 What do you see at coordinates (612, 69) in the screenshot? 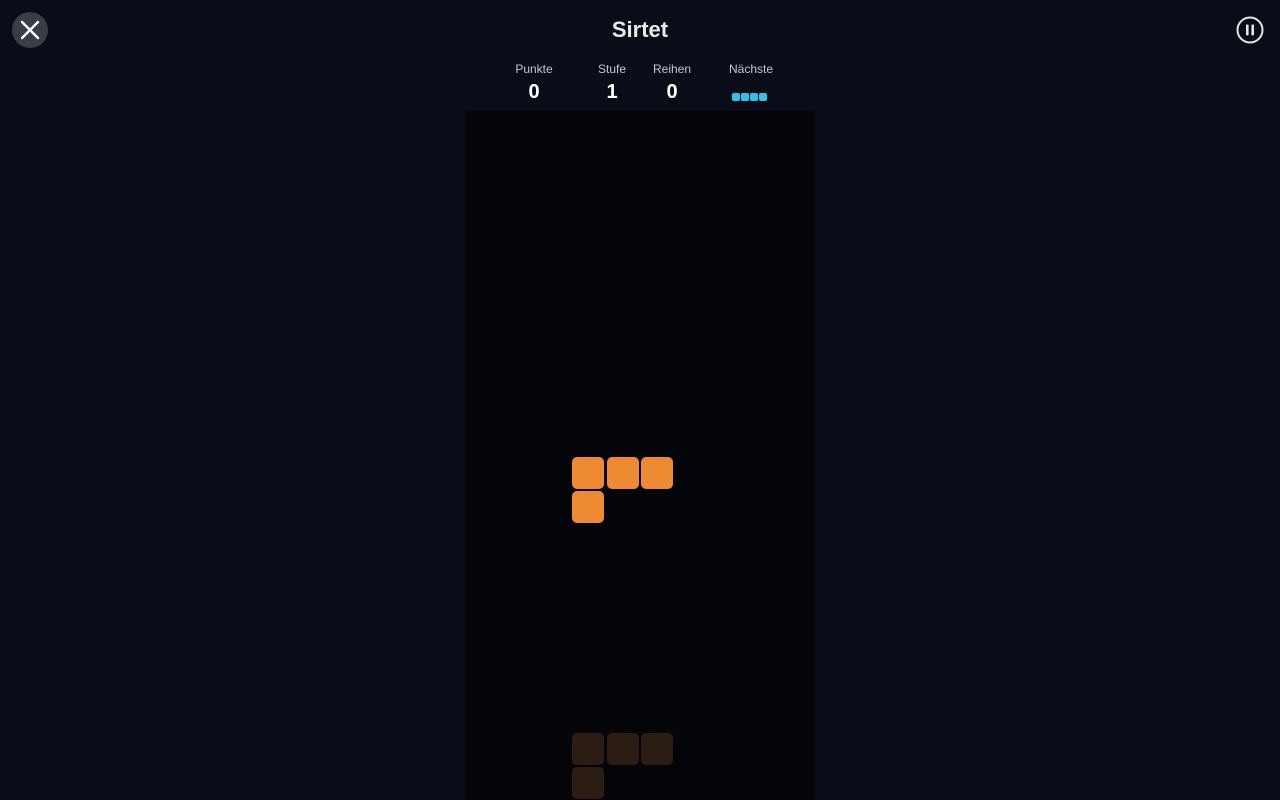
I see `level-label: Stufe` at bounding box center [612, 69].